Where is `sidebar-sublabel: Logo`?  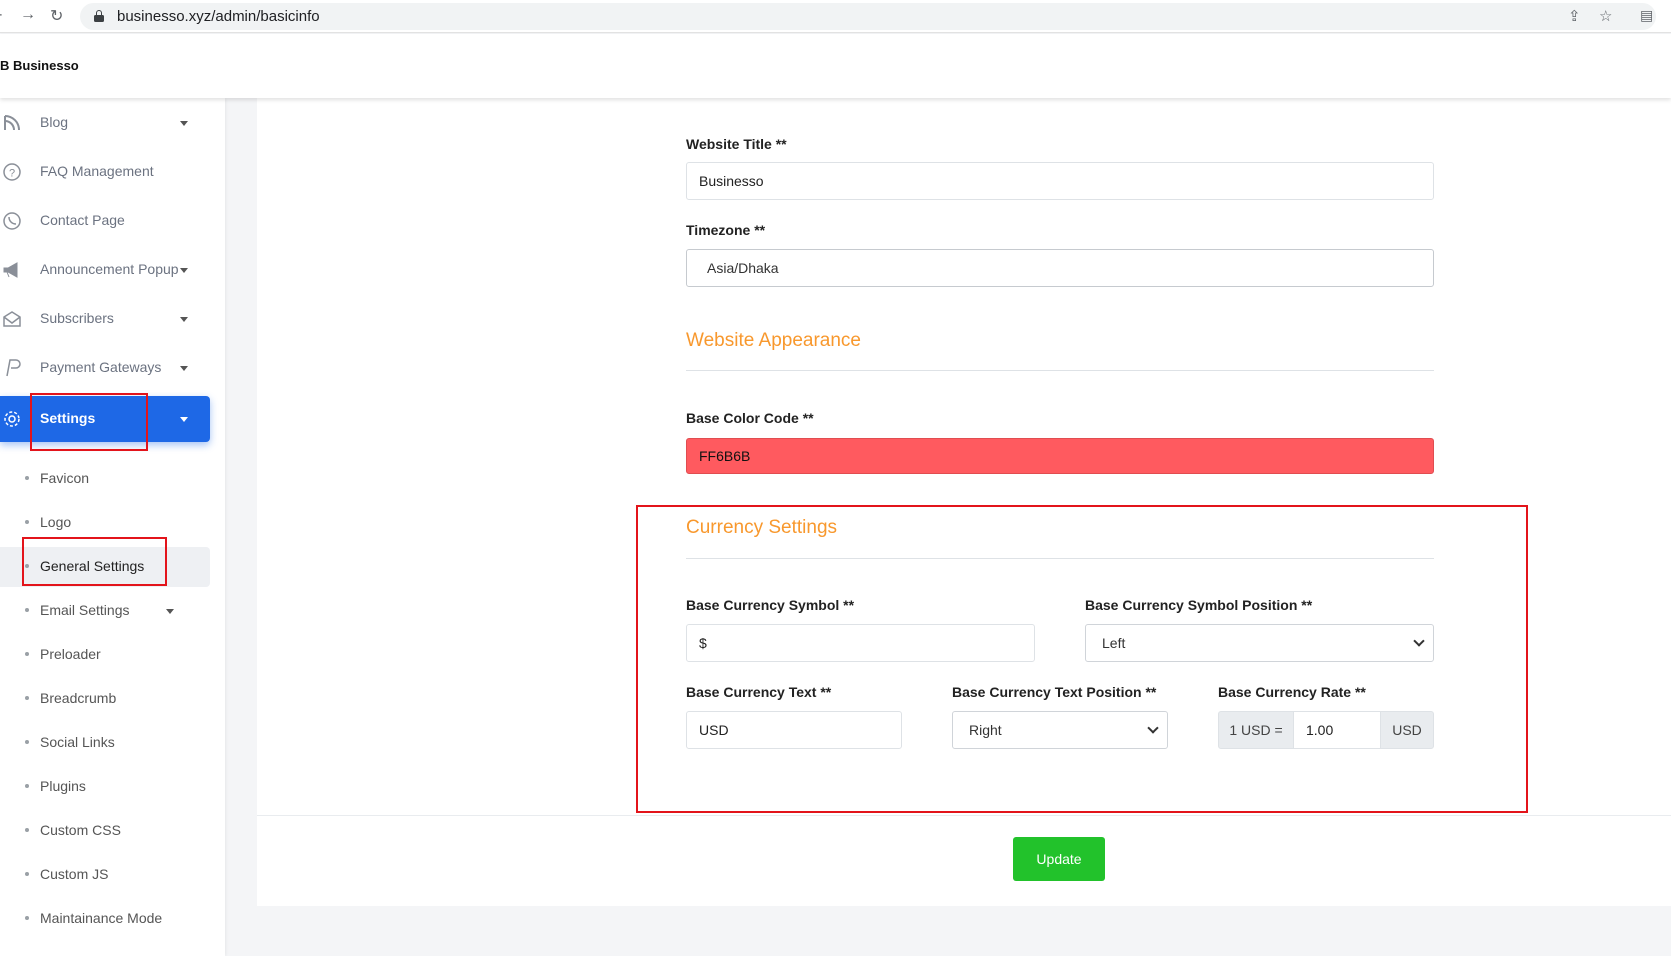 sidebar-sublabel: Logo is located at coordinates (56, 522).